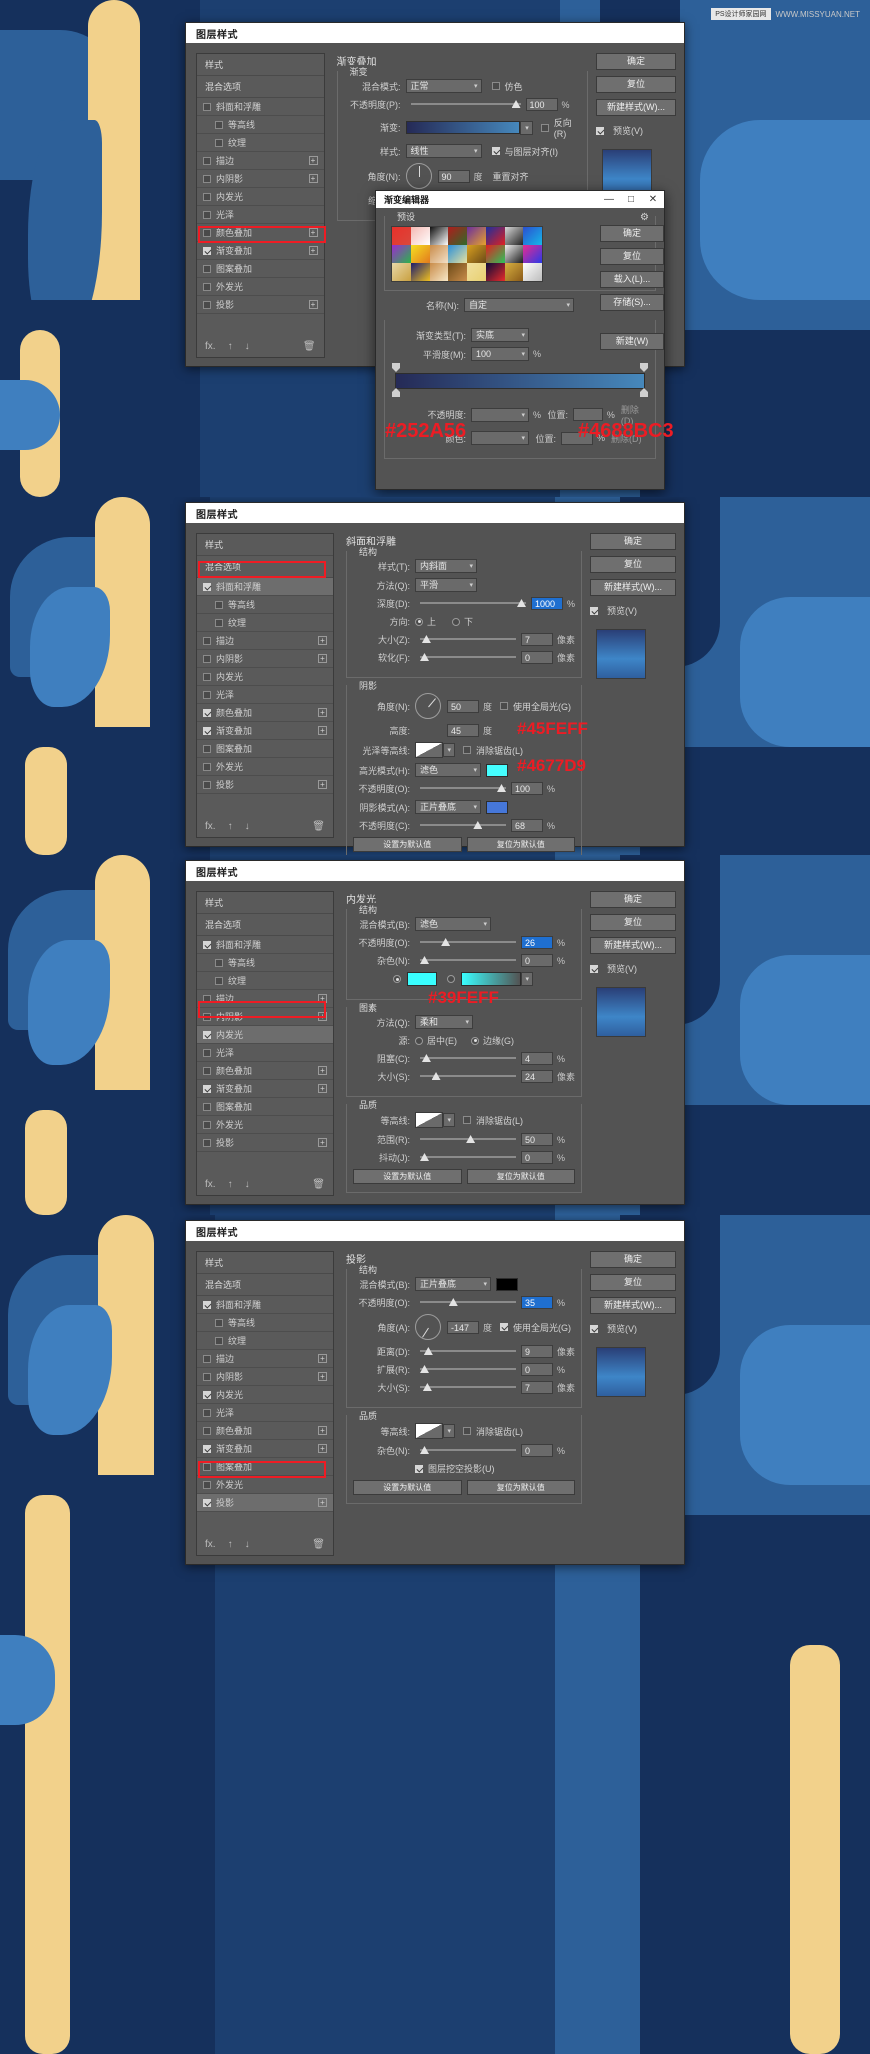 The width and height of the screenshot is (870, 2054). What do you see at coordinates (465, 104) in the screenshot?
I see `slider-opacity` at bounding box center [465, 104].